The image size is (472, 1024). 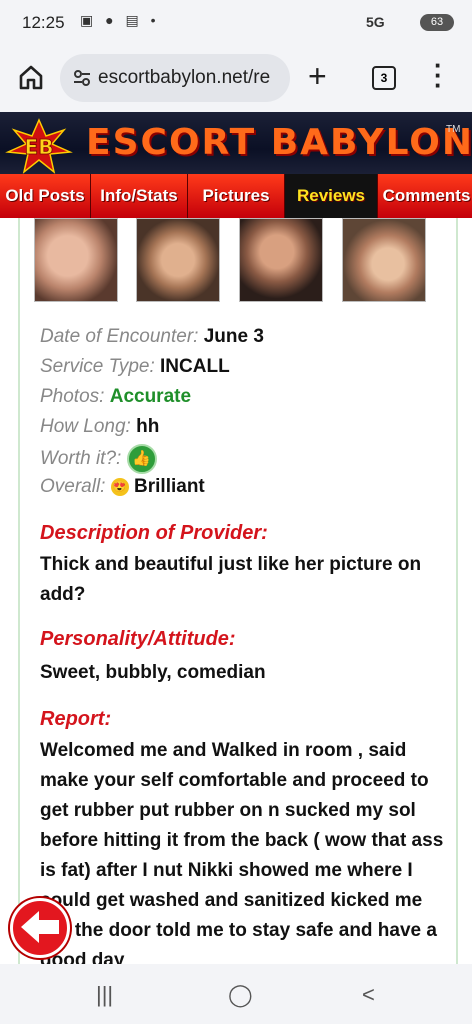 I want to click on new-tab-icon: +, so click(x=317, y=76).